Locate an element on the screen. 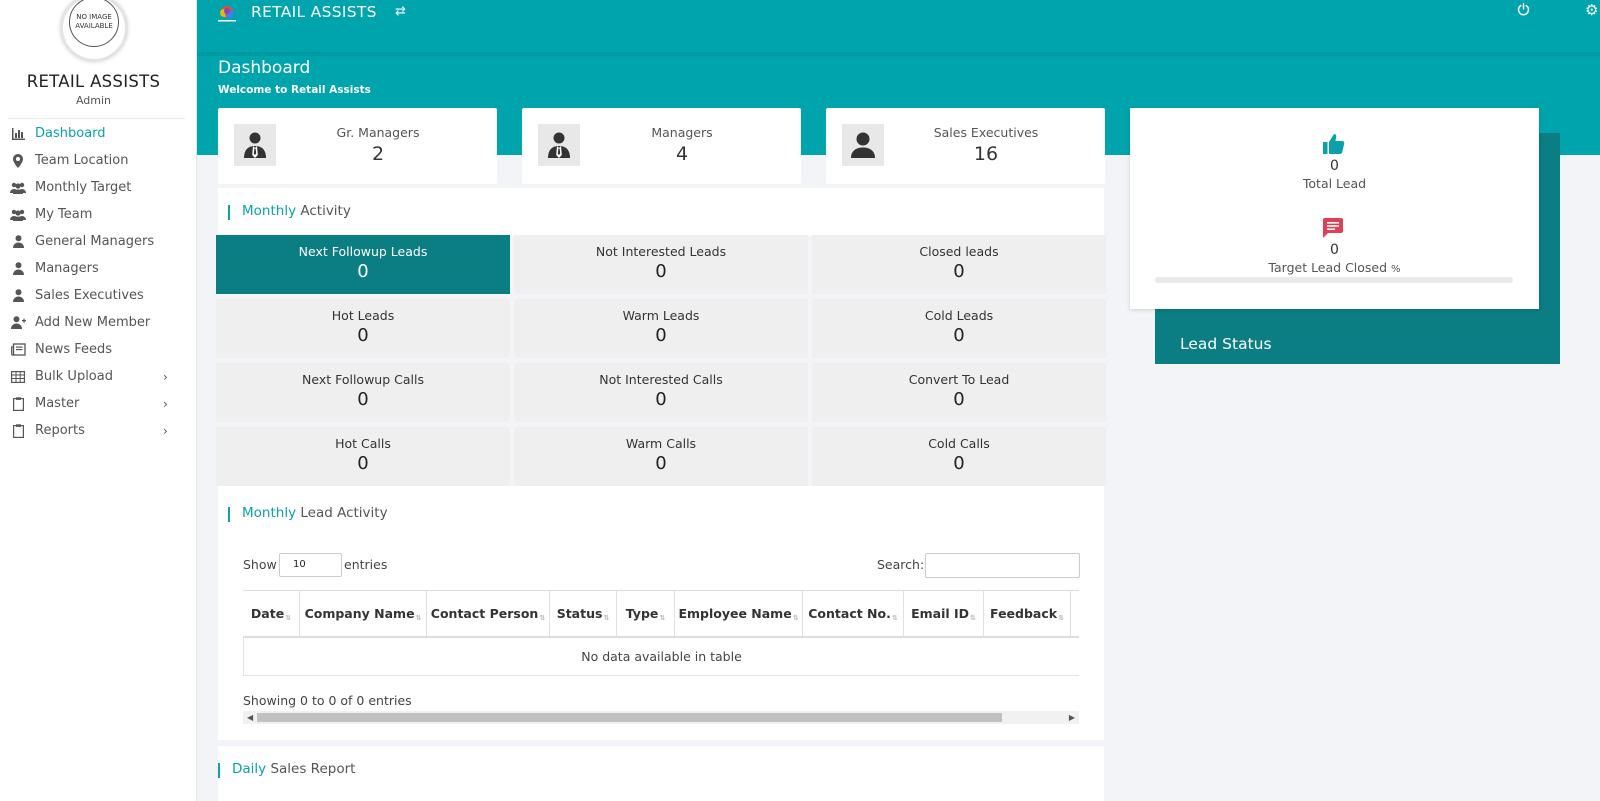 This screenshot has height=801, width=1600. page-length-select: 10 is located at coordinates (310, 565).